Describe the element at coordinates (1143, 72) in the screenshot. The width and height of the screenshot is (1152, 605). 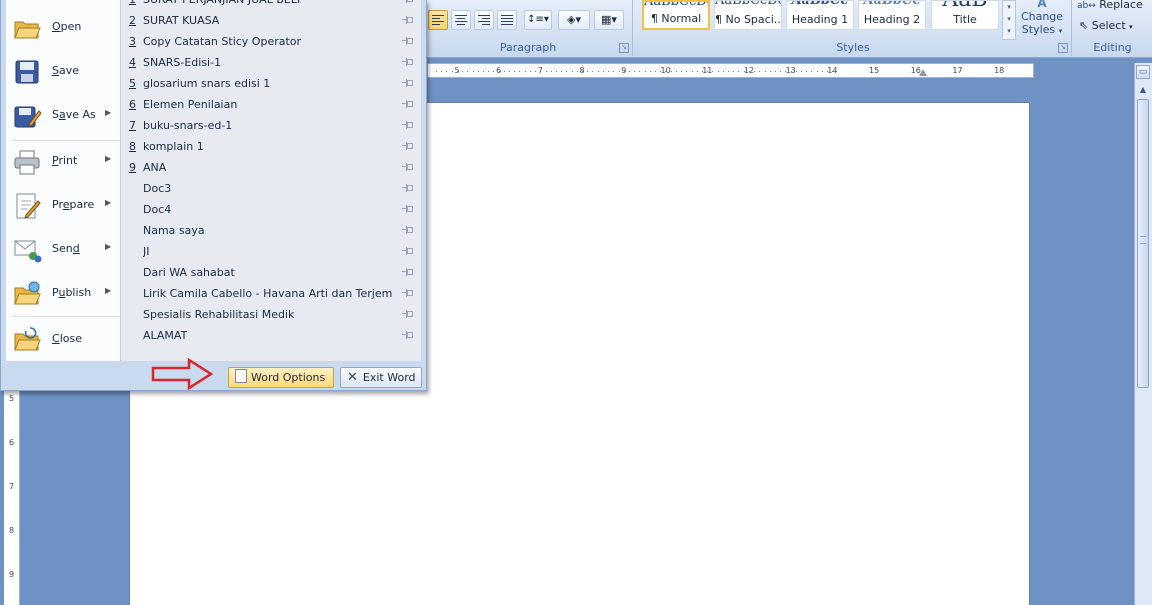
I see `view-ruler-button: ▭` at that location.